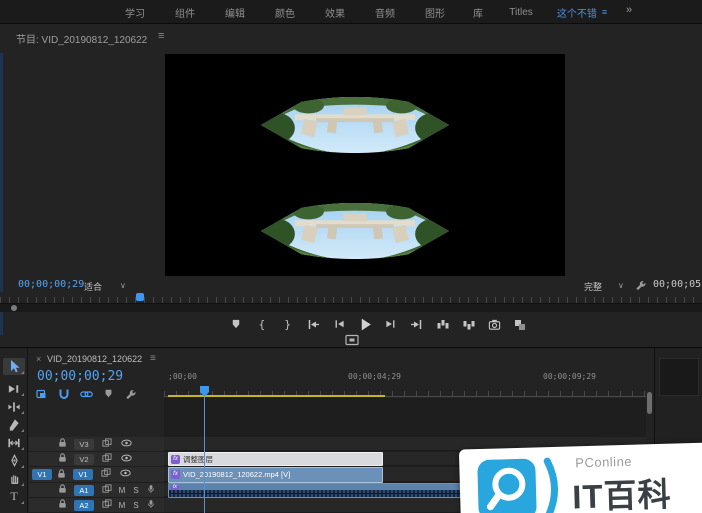 This screenshot has width=702, height=513. What do you see at coordinates (365, 324) in the screenshot?
I see `play-button` at bounding box center [365, 324].